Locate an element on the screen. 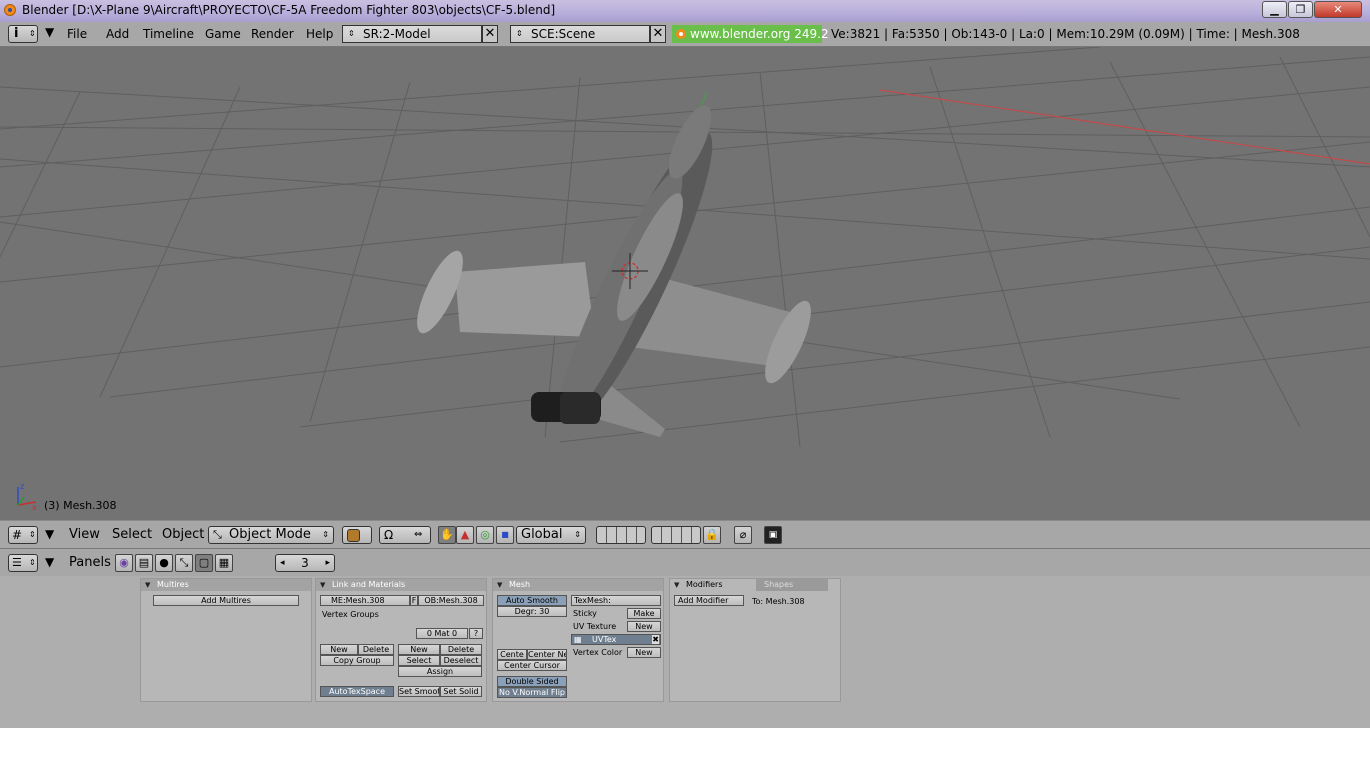 This screenshot has width=1370, height=768. menu-select: Select is located at coordinates (132, 534).